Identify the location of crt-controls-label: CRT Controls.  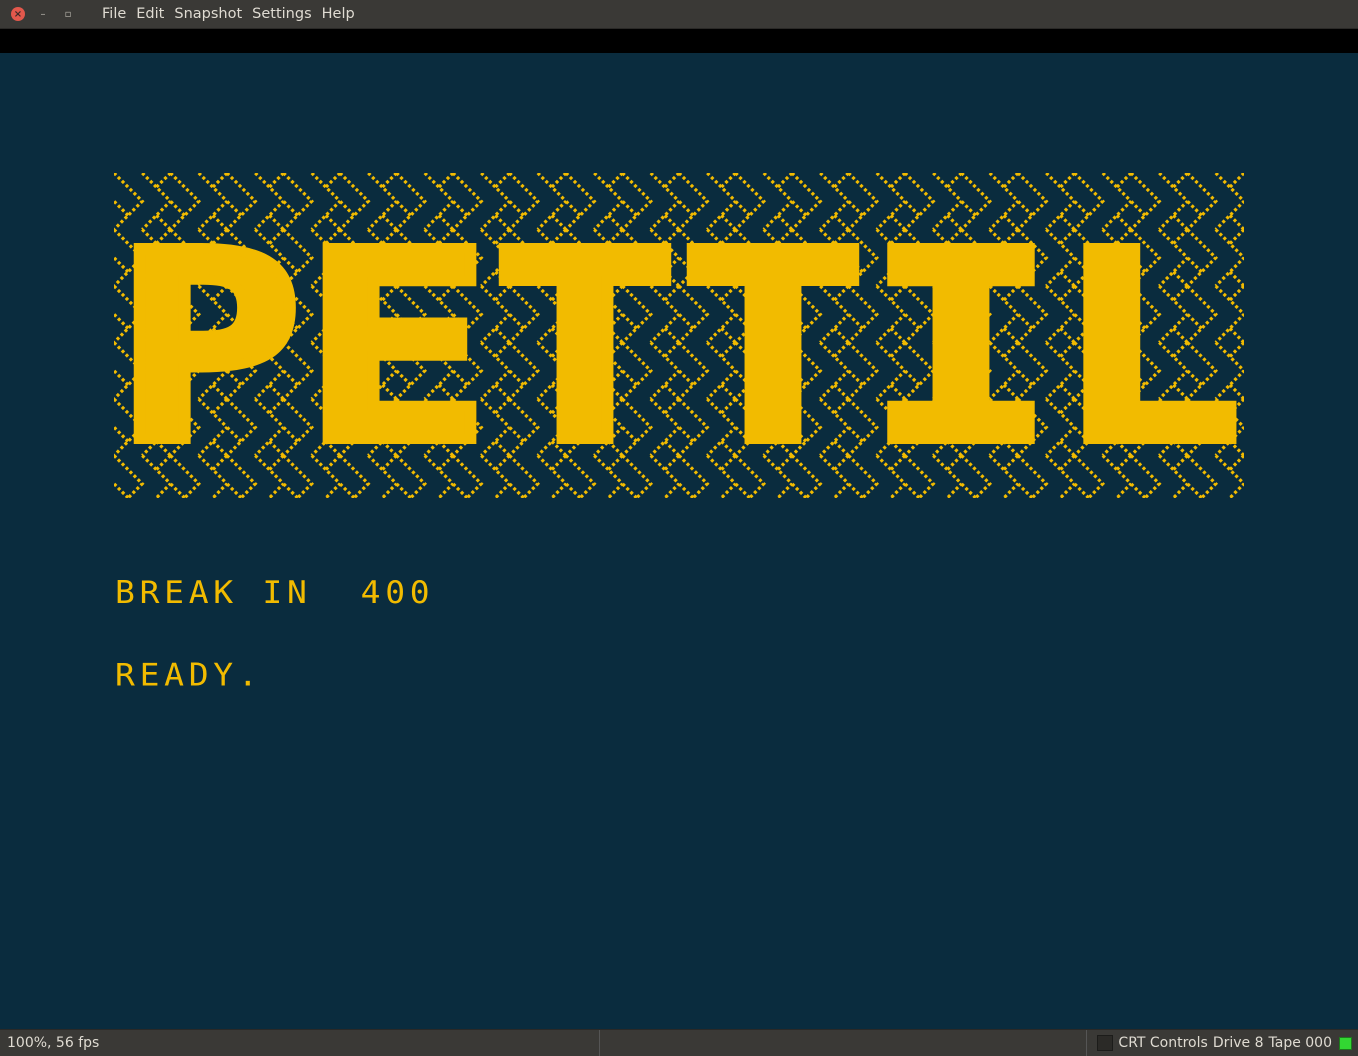
(1162, 1043).